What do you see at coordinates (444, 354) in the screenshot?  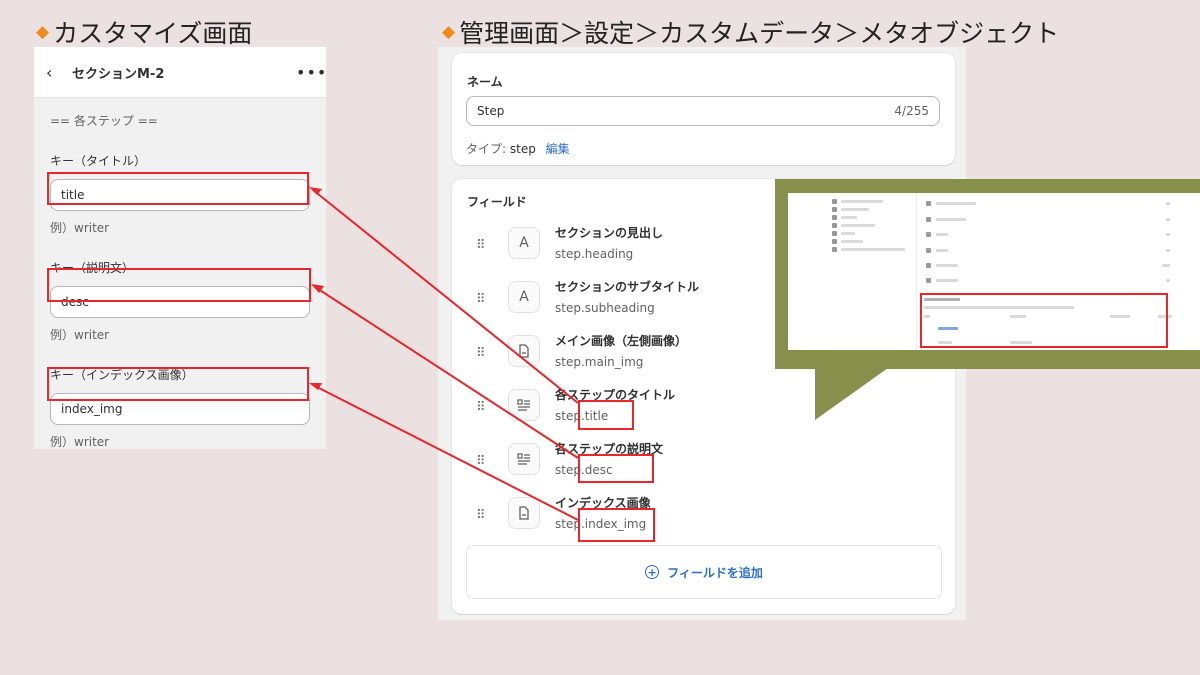 I see `connector-arrows` at bounding box center [444, 354].